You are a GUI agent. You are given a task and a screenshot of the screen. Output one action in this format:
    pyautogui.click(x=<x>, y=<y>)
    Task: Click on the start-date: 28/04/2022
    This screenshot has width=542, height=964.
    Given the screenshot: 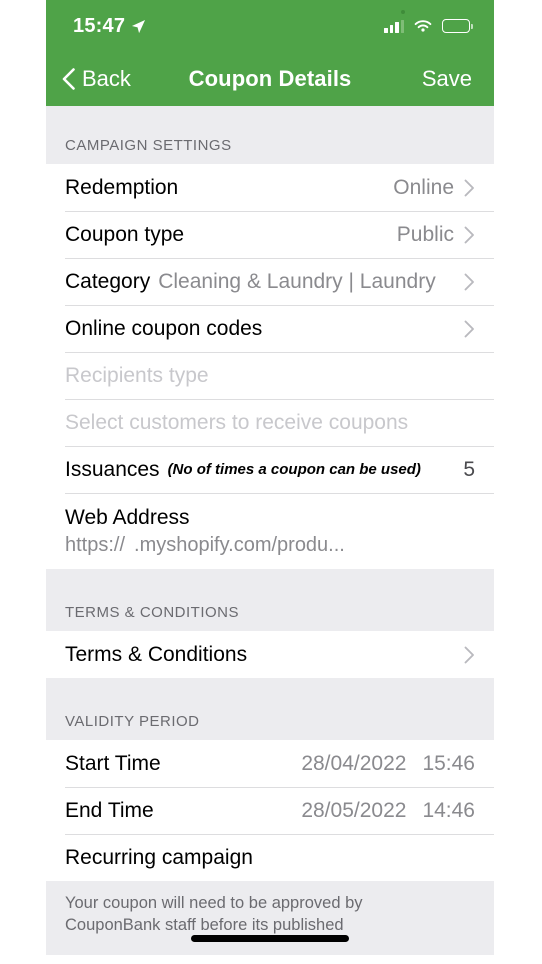 What is the action you would take?
    pyautogui.click(x=354, y=763)
    